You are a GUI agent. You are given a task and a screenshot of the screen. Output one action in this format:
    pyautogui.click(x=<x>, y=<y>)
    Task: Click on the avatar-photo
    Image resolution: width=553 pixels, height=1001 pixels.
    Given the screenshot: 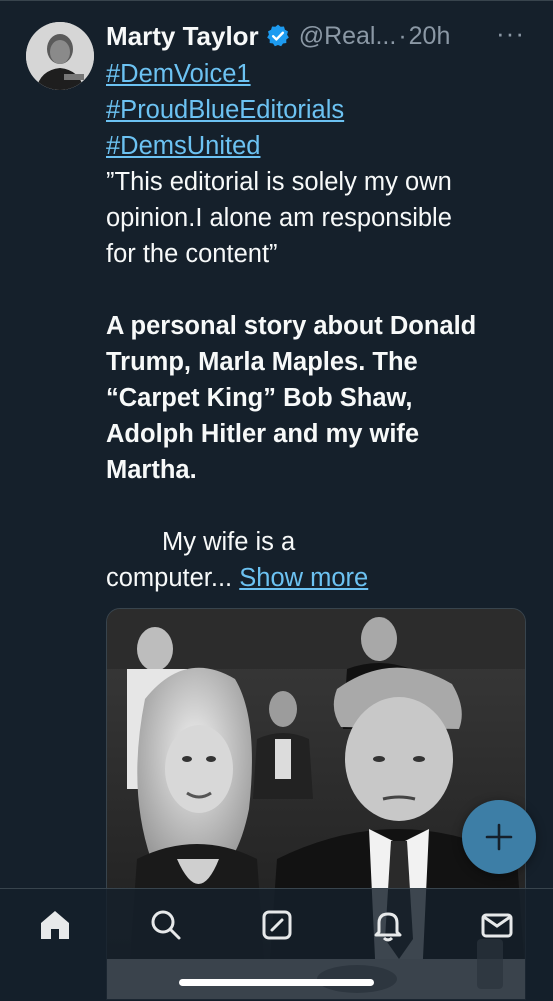 What is the action you would take?
    pyautogui.click(x=60, y=56)
    